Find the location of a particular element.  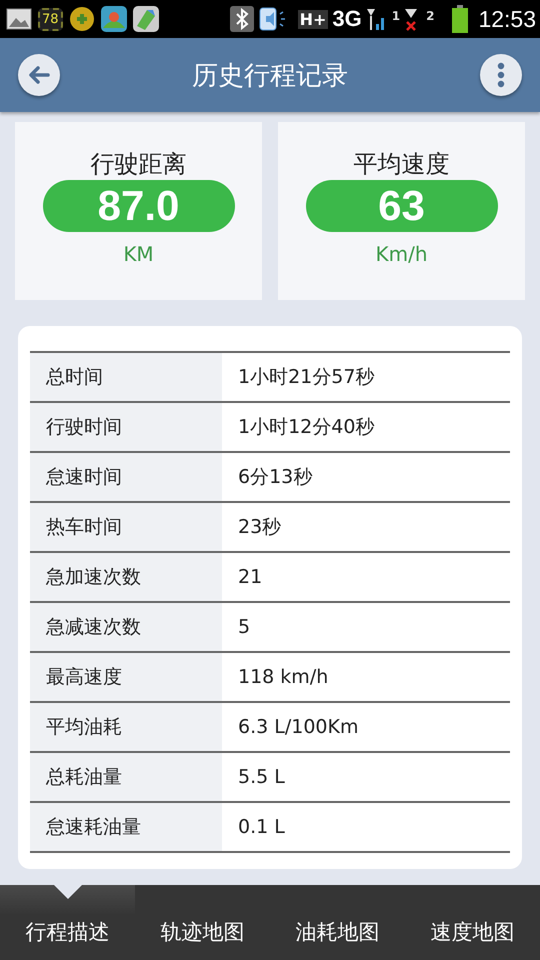

bottom-tab: 速度地图 is located at coordinates (472, 922).